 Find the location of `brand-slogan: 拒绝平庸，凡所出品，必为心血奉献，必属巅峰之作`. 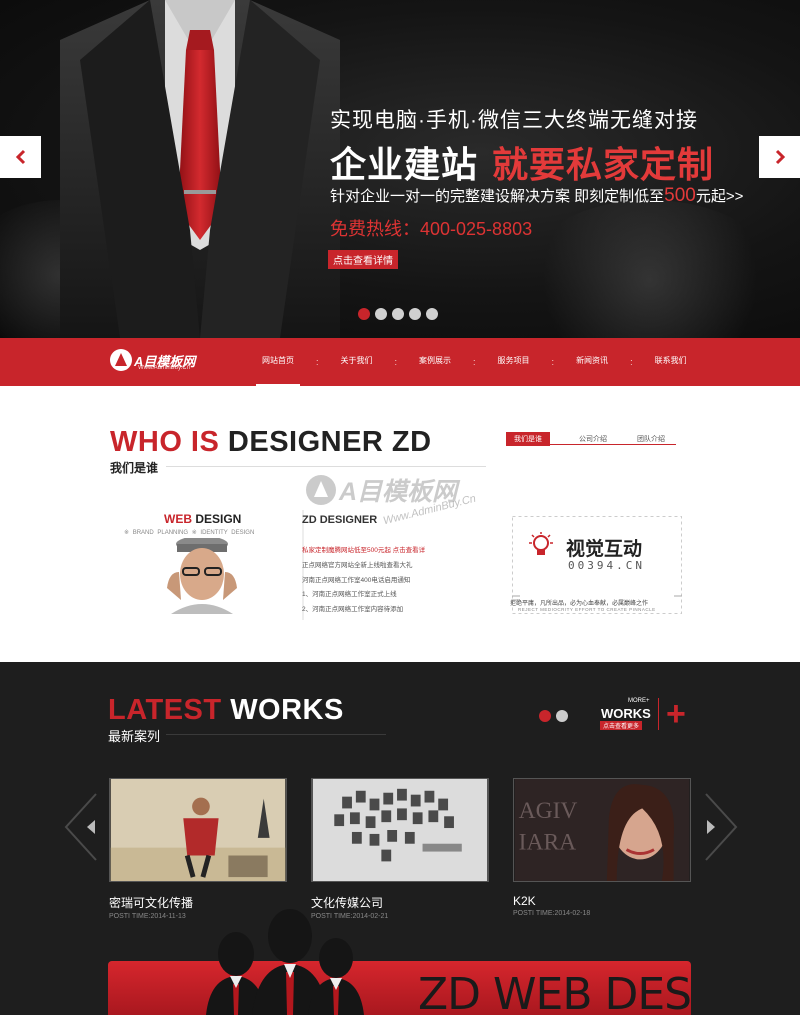

brand-slogan: 拒绝平庸，凡所出品，必为心血奉献，必属巅峰之作 is located at coordinates (579, 604).